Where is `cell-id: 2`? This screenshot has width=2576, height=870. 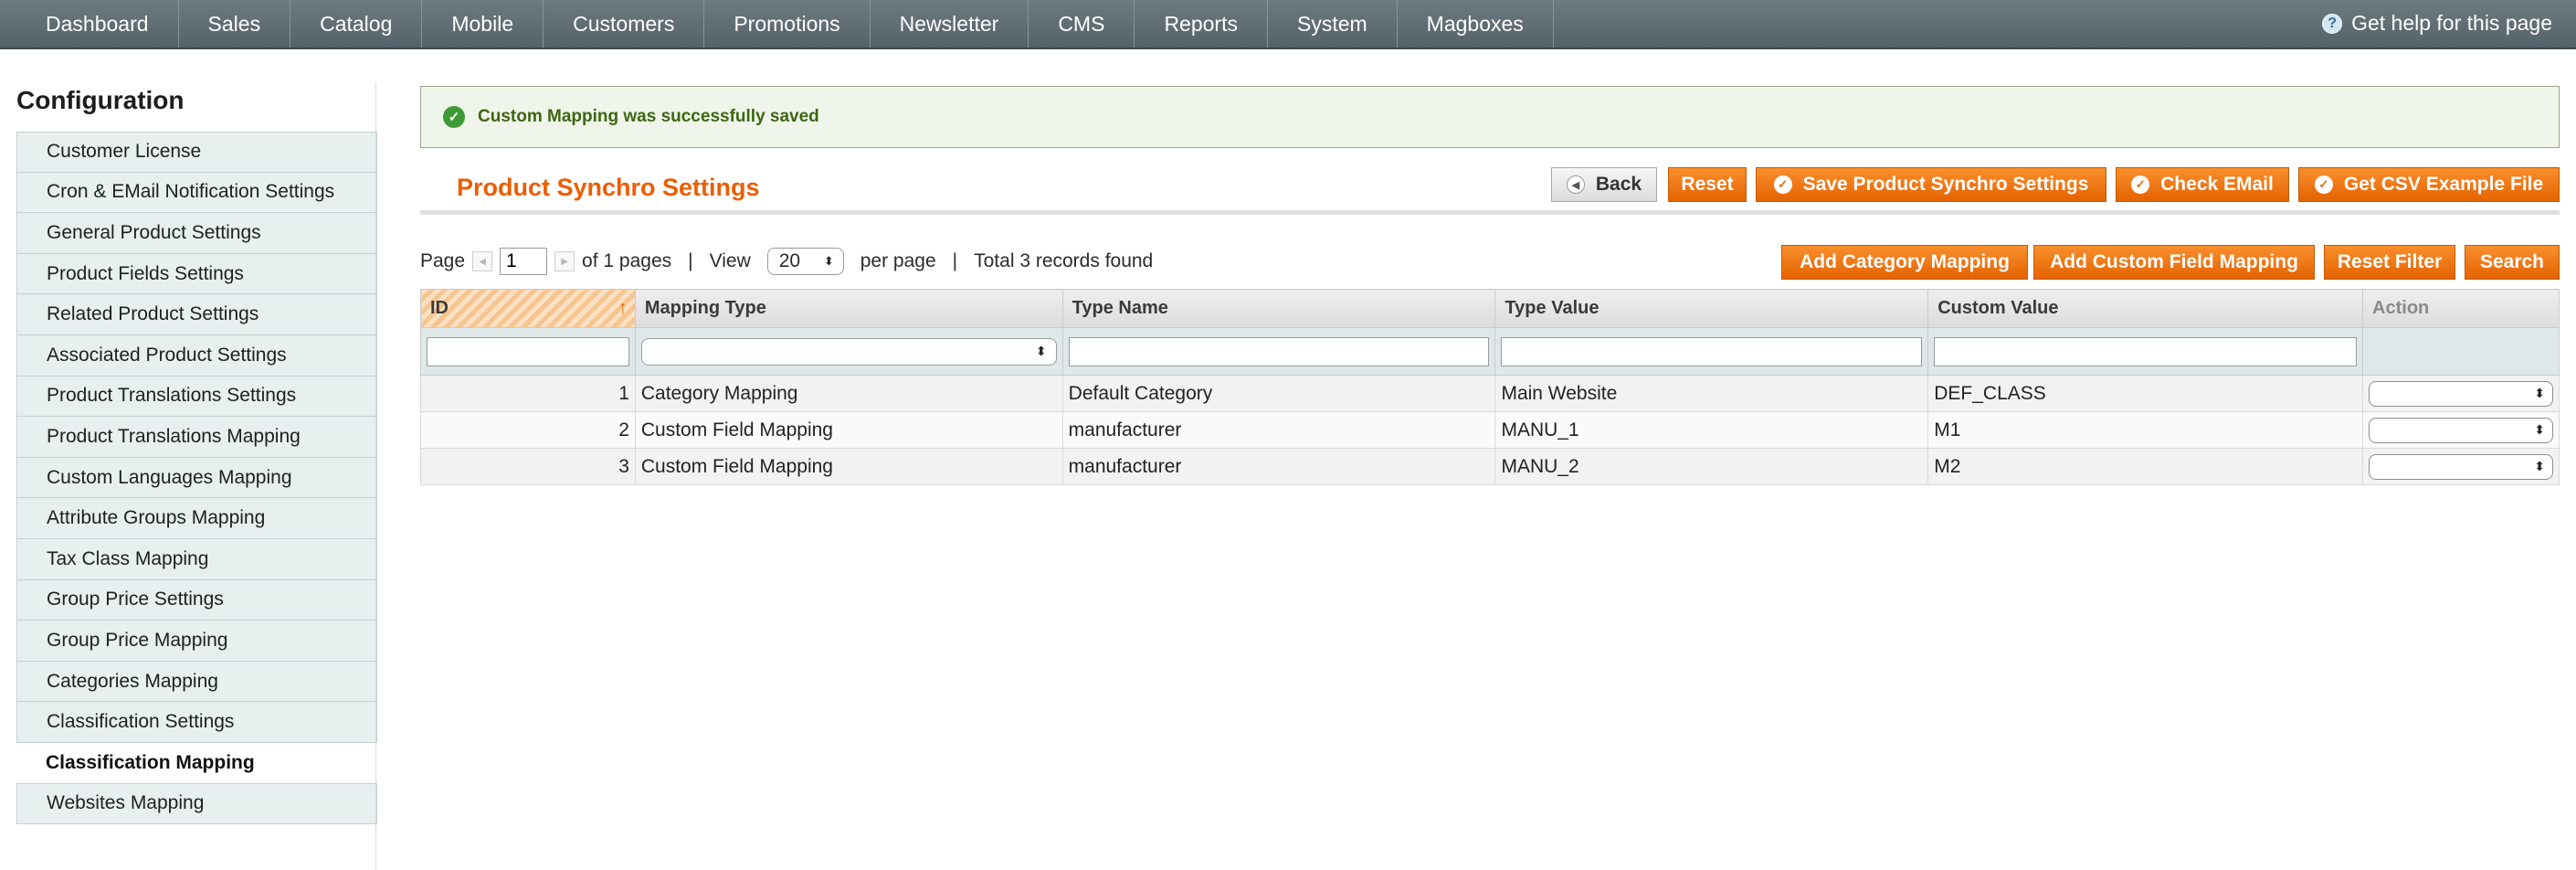 cell-id: 2 is located at coordinates (528, 430).